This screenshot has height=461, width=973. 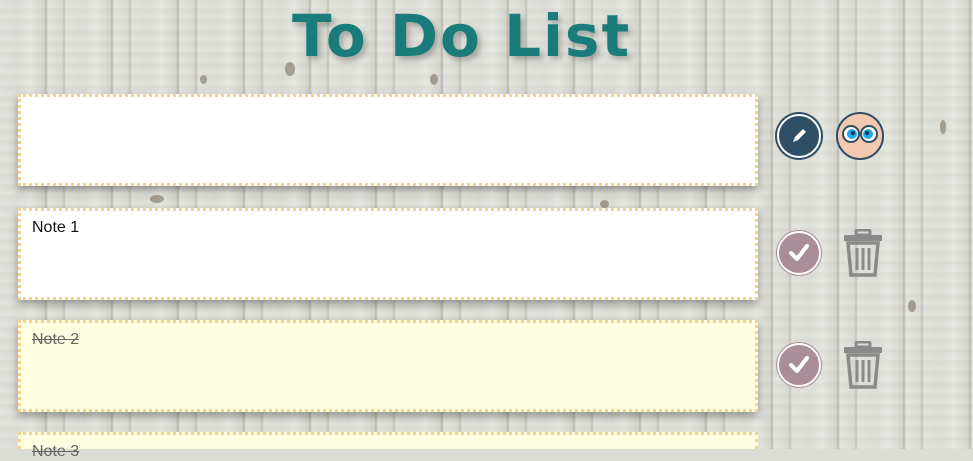 I want to click on note-text: Note 1, so click(x=56, y=227).